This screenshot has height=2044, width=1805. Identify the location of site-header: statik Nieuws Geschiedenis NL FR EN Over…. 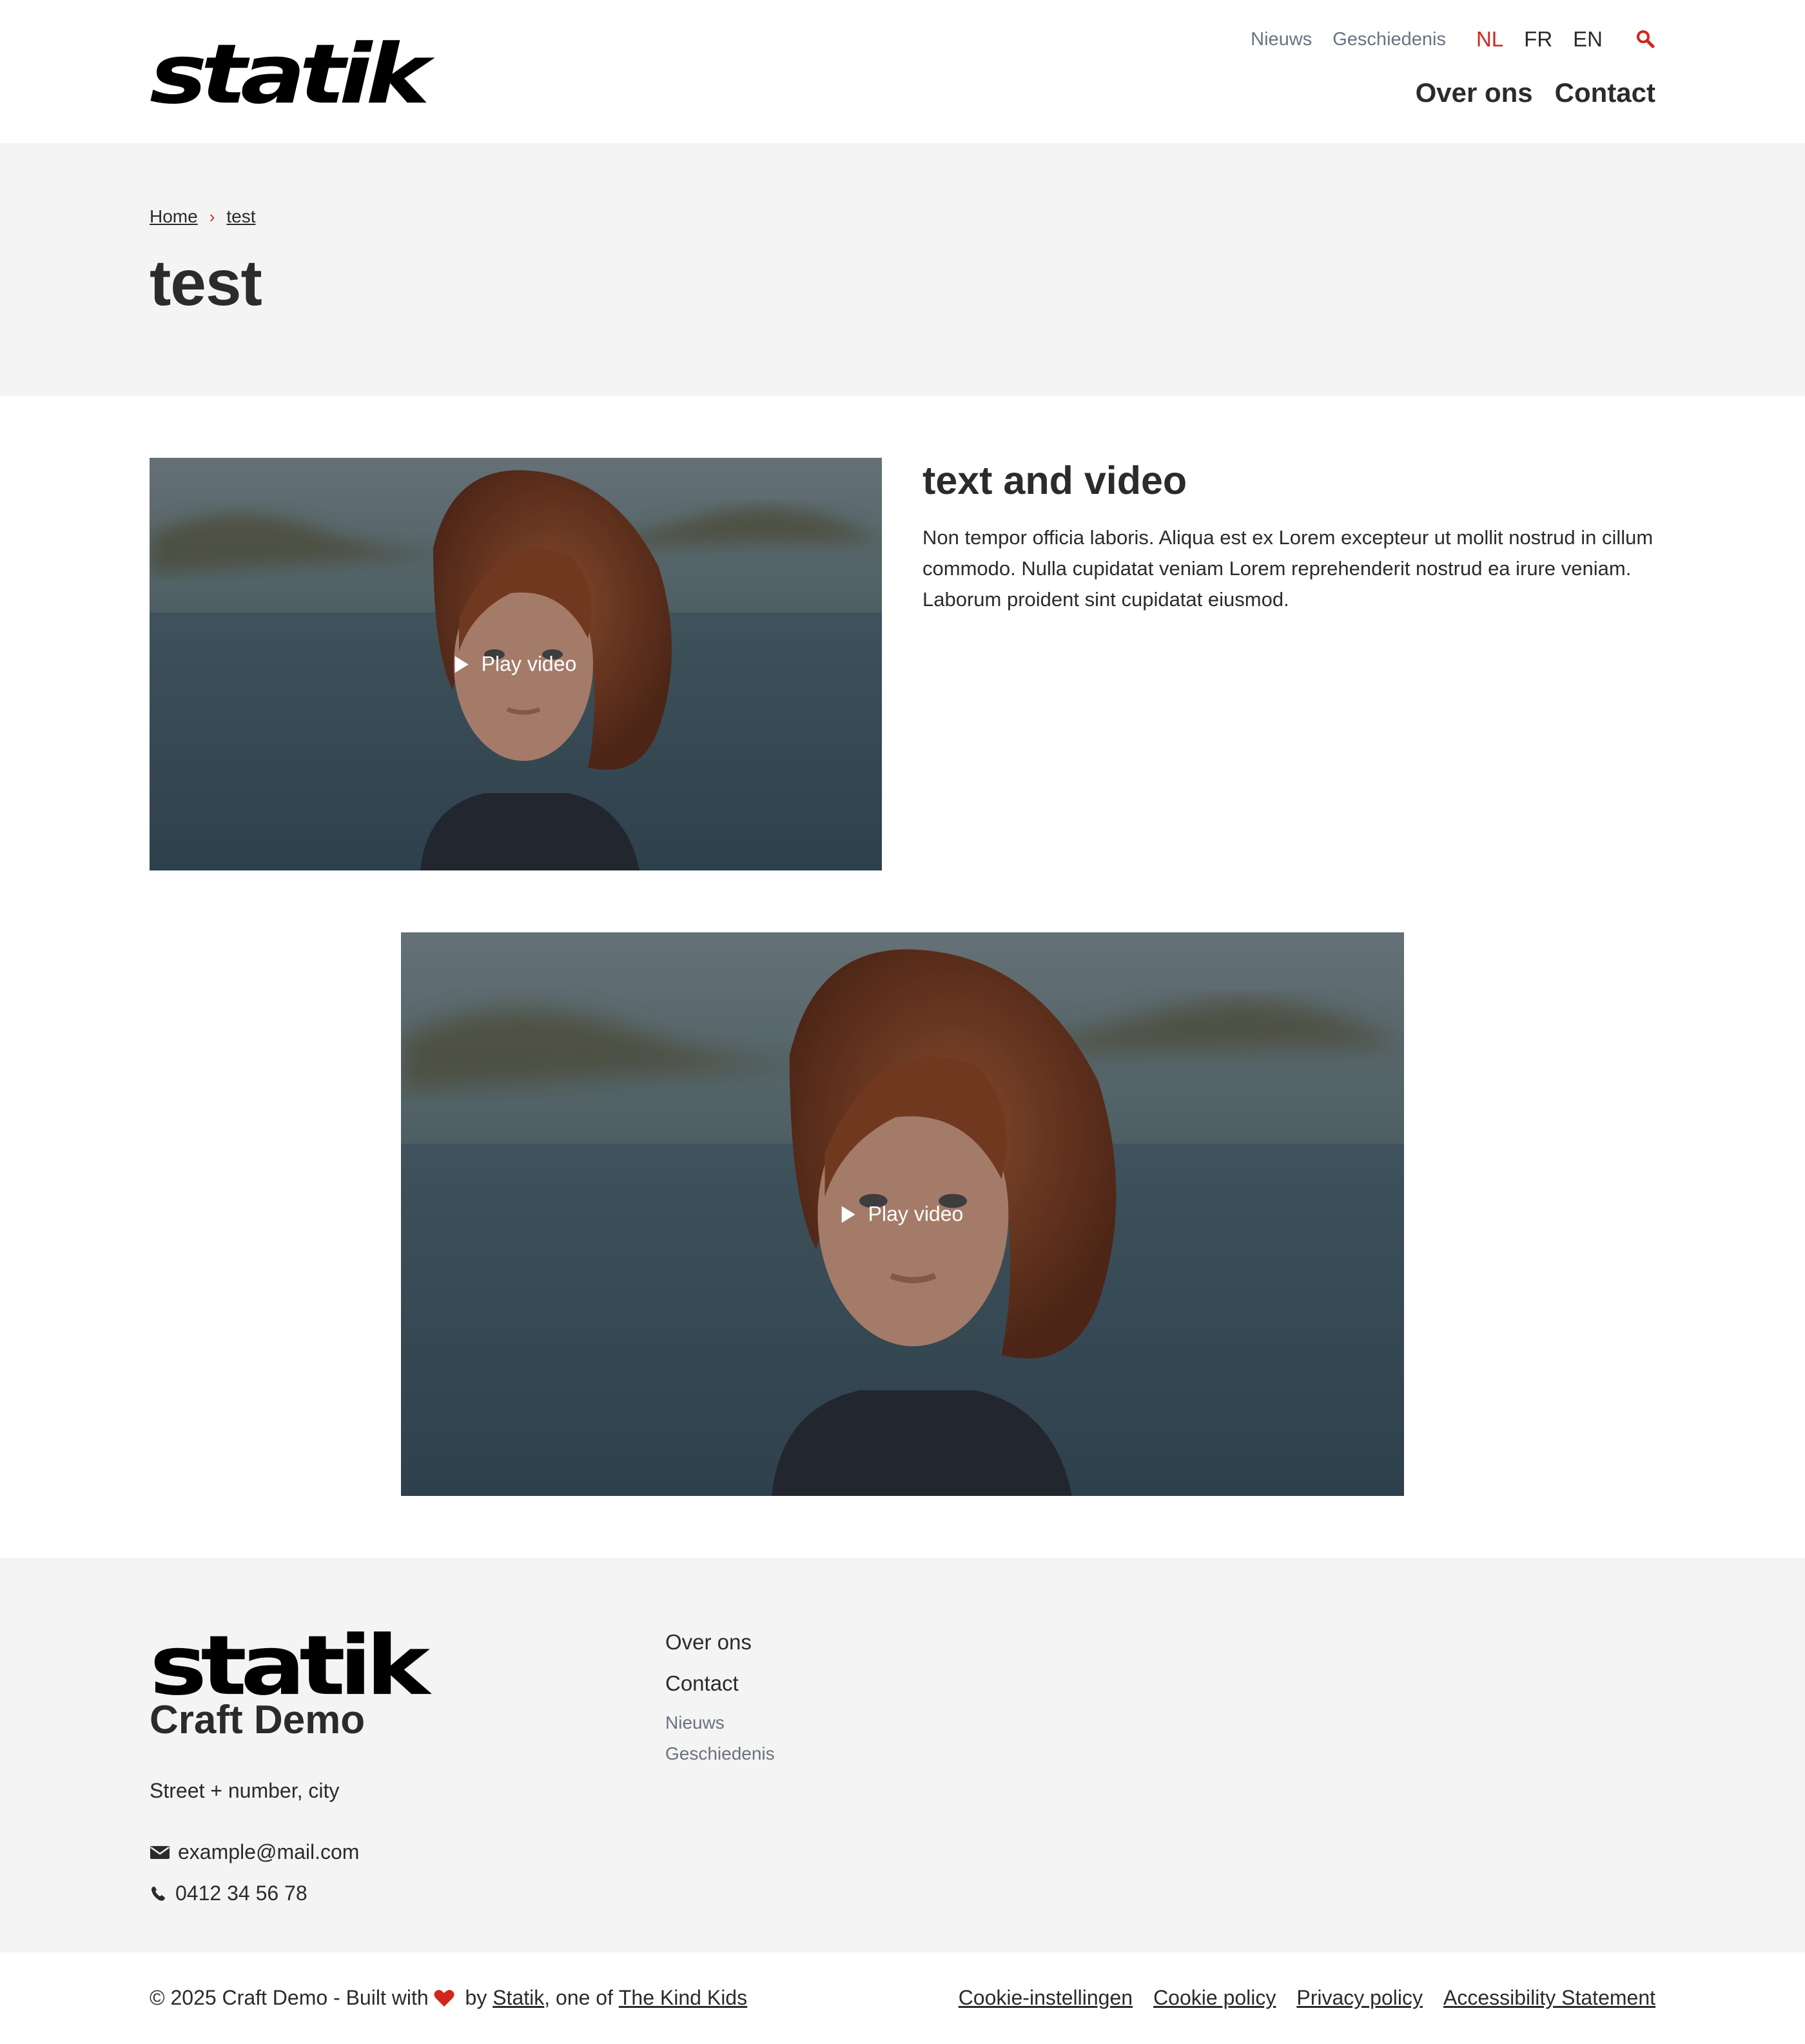
(903, 71).